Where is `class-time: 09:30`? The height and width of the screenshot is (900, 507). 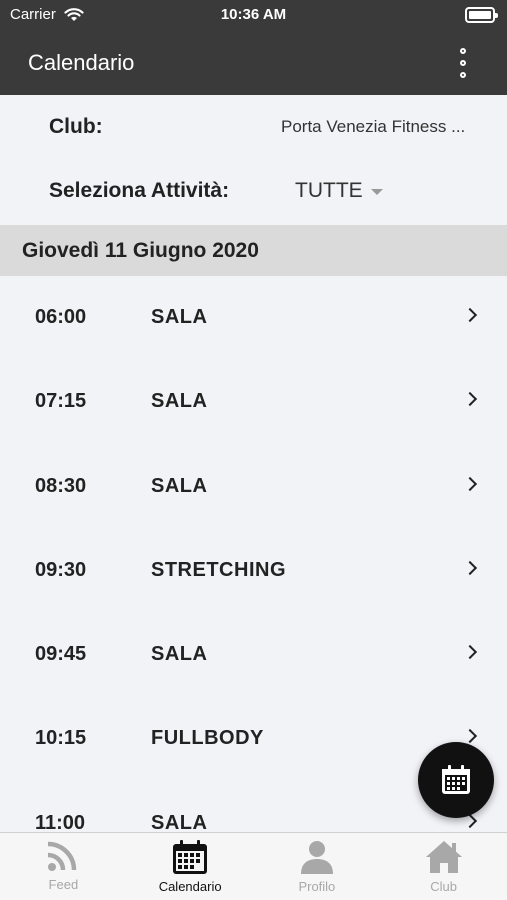
class-time: 09:30 is located at coordinates (61, 569).